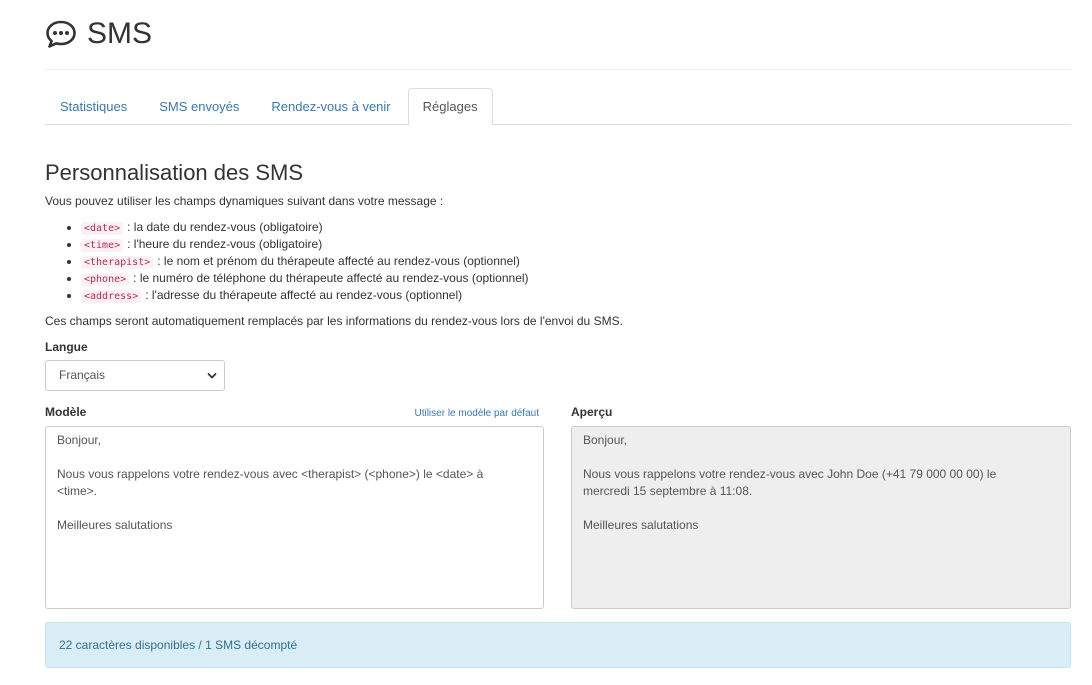 The height and width of the screenshot is (685, 1092). I want to click on field-description: : l'heure du rendez-vous (obligatoire), so click(225, 244).